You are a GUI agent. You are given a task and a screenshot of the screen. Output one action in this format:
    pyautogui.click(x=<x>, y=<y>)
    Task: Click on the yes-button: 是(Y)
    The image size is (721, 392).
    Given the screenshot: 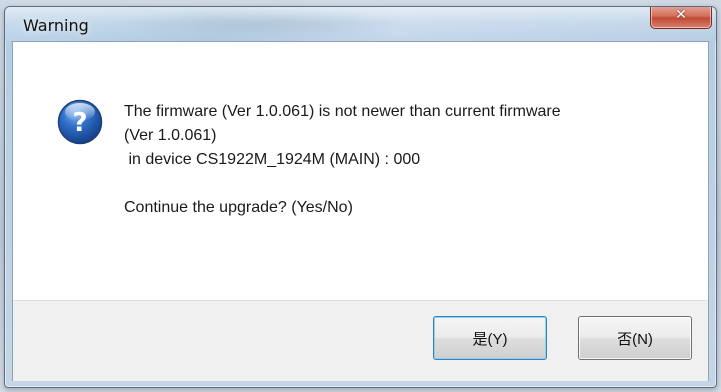 What is the action you would take?
    pyautogui.click(x=490, y=338)
    